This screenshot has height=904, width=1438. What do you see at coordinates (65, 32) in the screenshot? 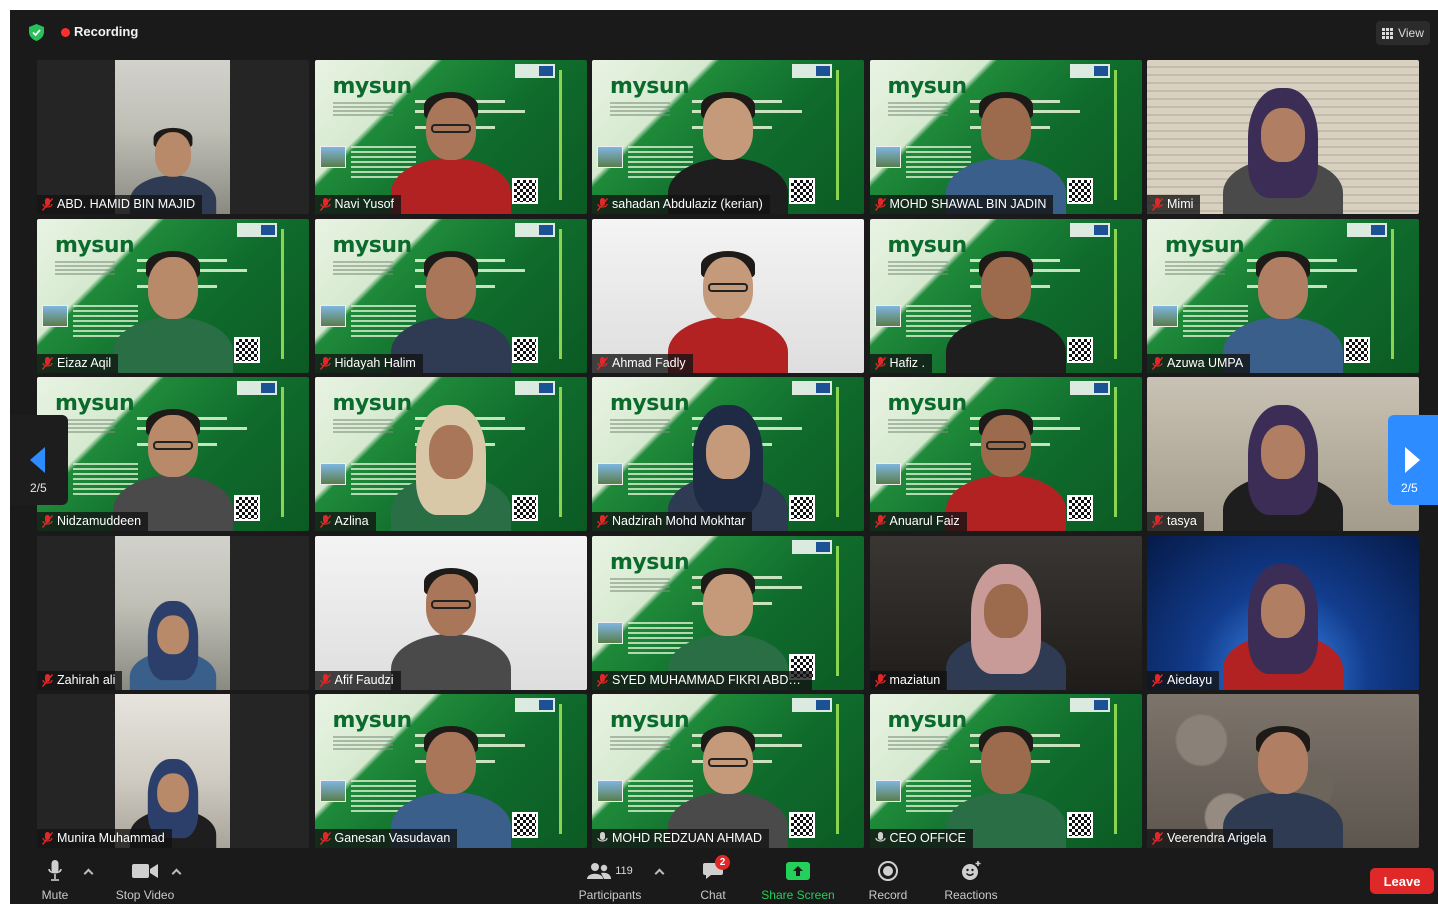
I see `recording-indicator-icon` at bounding box center [65, 32].